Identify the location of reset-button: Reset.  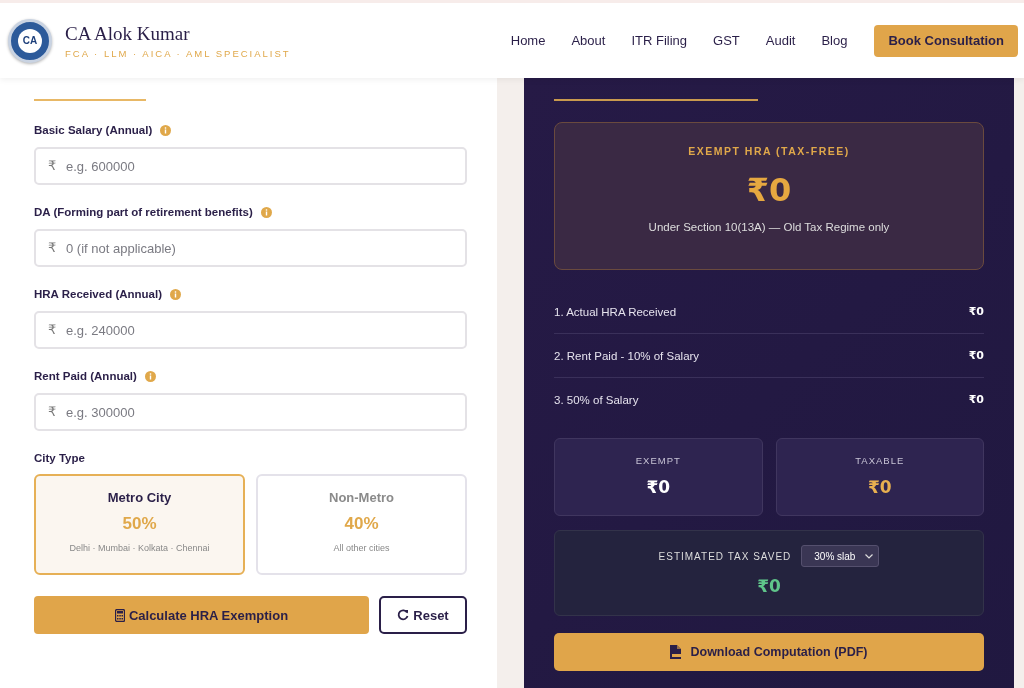
(423, 615).